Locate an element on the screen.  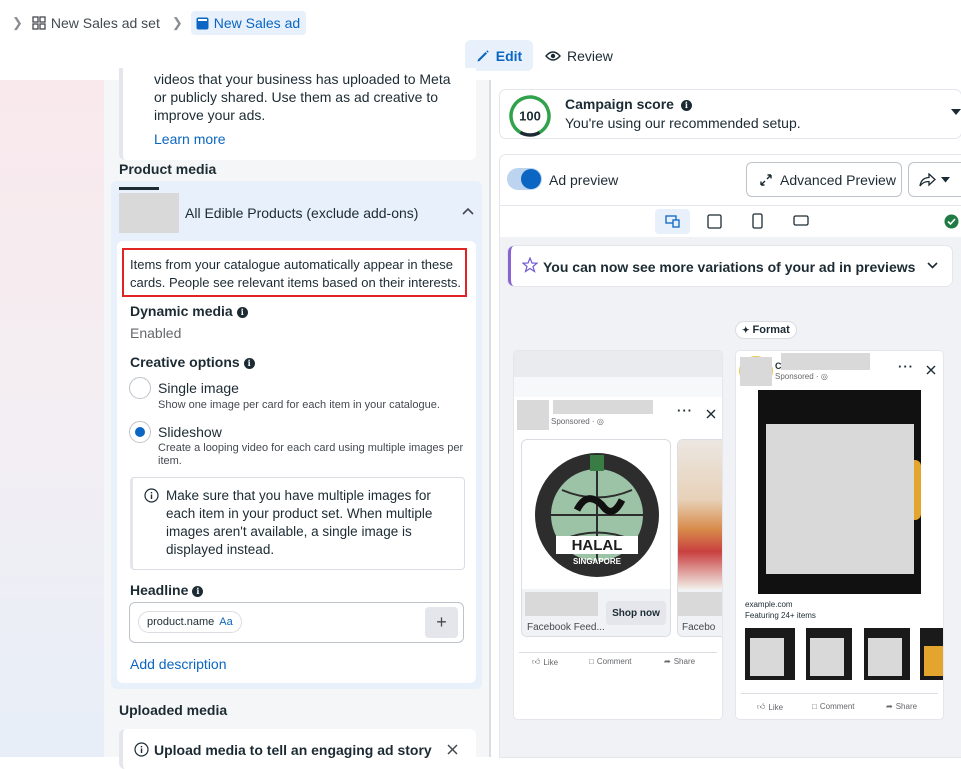
campaign-score-title: Campaign score i is located at coordinates (628, 104).